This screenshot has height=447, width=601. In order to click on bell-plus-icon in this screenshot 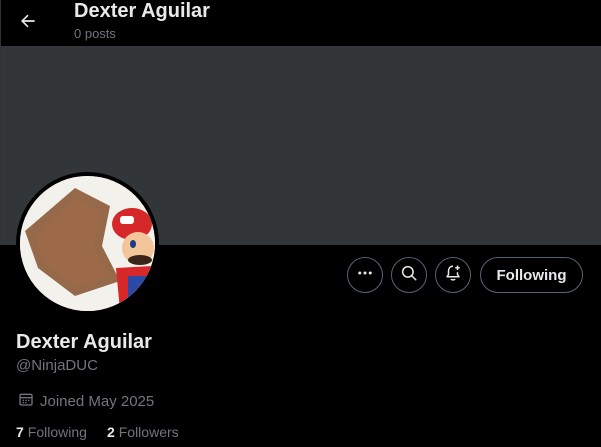, I will do `click(453, 275)`.